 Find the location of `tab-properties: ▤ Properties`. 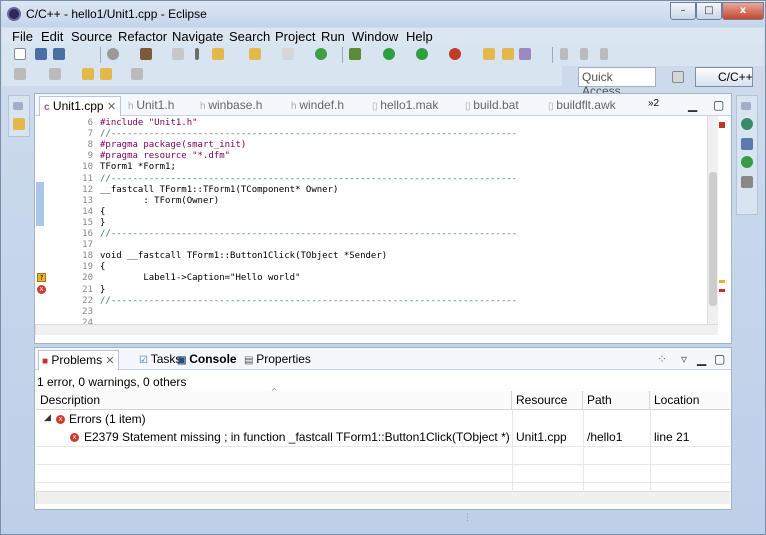

tab-properties: ▤ Properties is located at coordinates (277, 359).